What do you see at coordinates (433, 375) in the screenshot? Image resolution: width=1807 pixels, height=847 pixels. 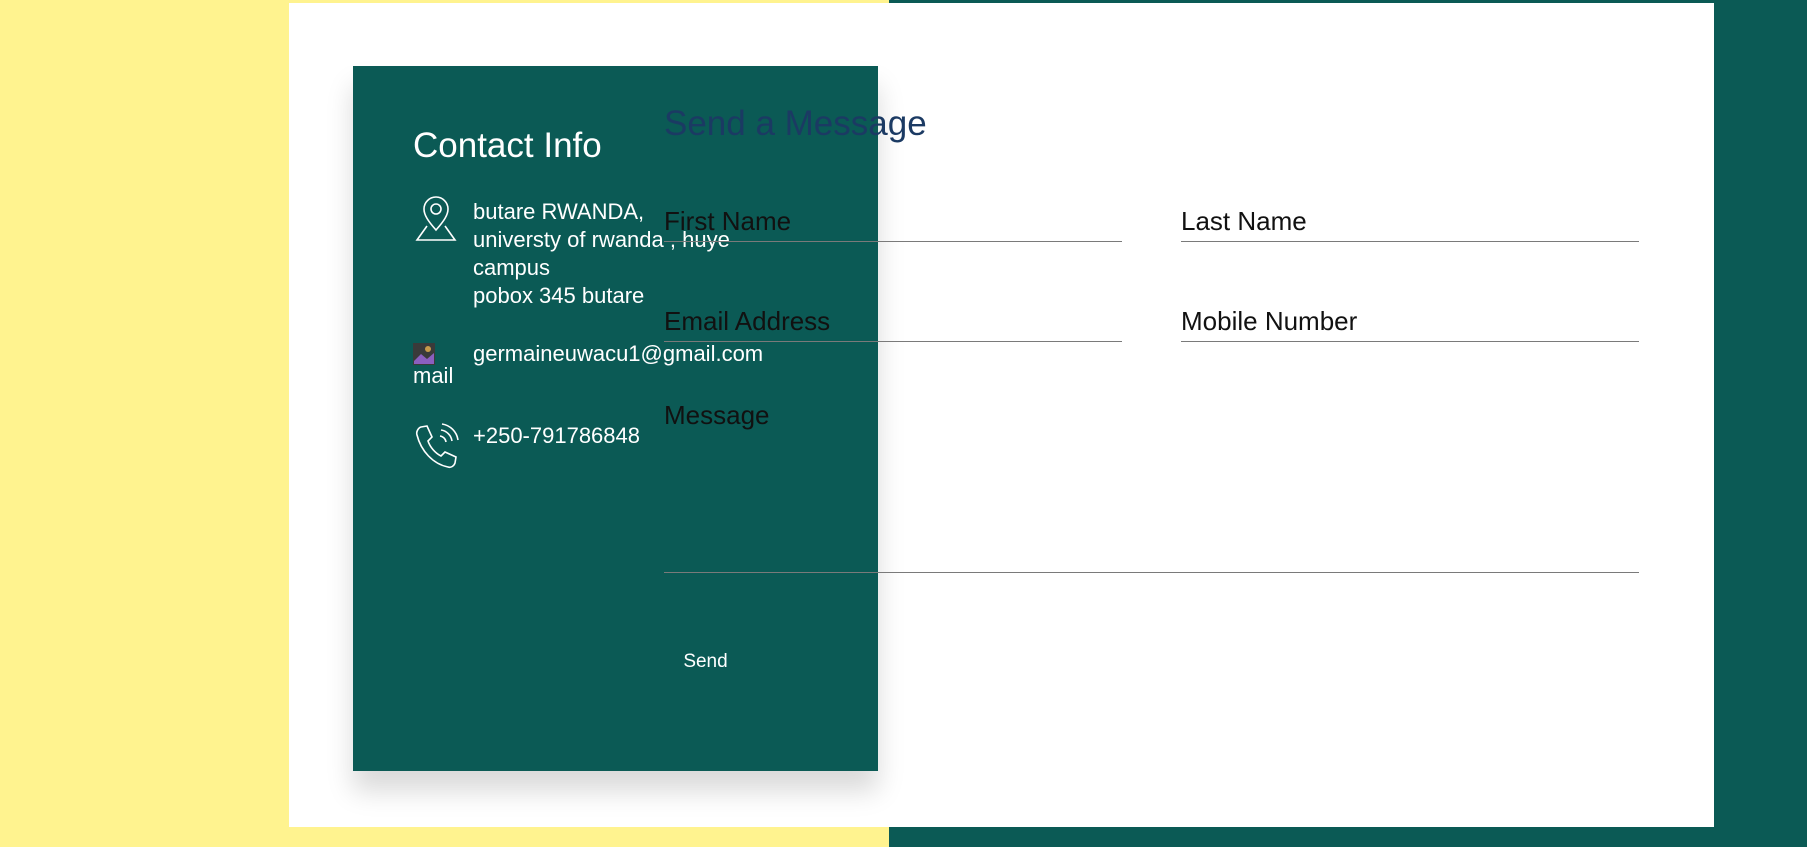 I see `mail-icon-alt: mail` at bounding box center [433, 375].